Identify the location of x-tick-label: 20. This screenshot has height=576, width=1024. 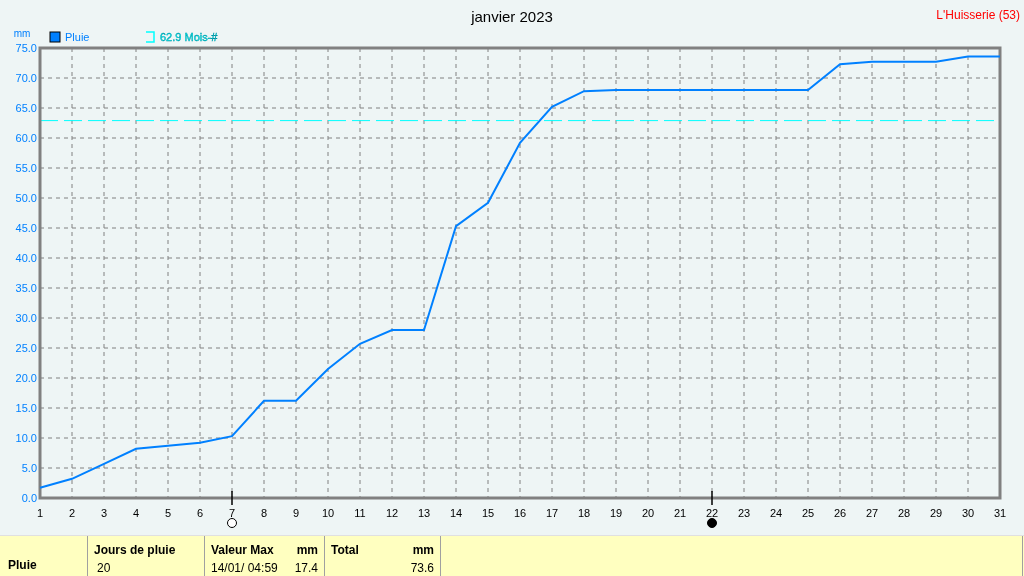
(648, 513).